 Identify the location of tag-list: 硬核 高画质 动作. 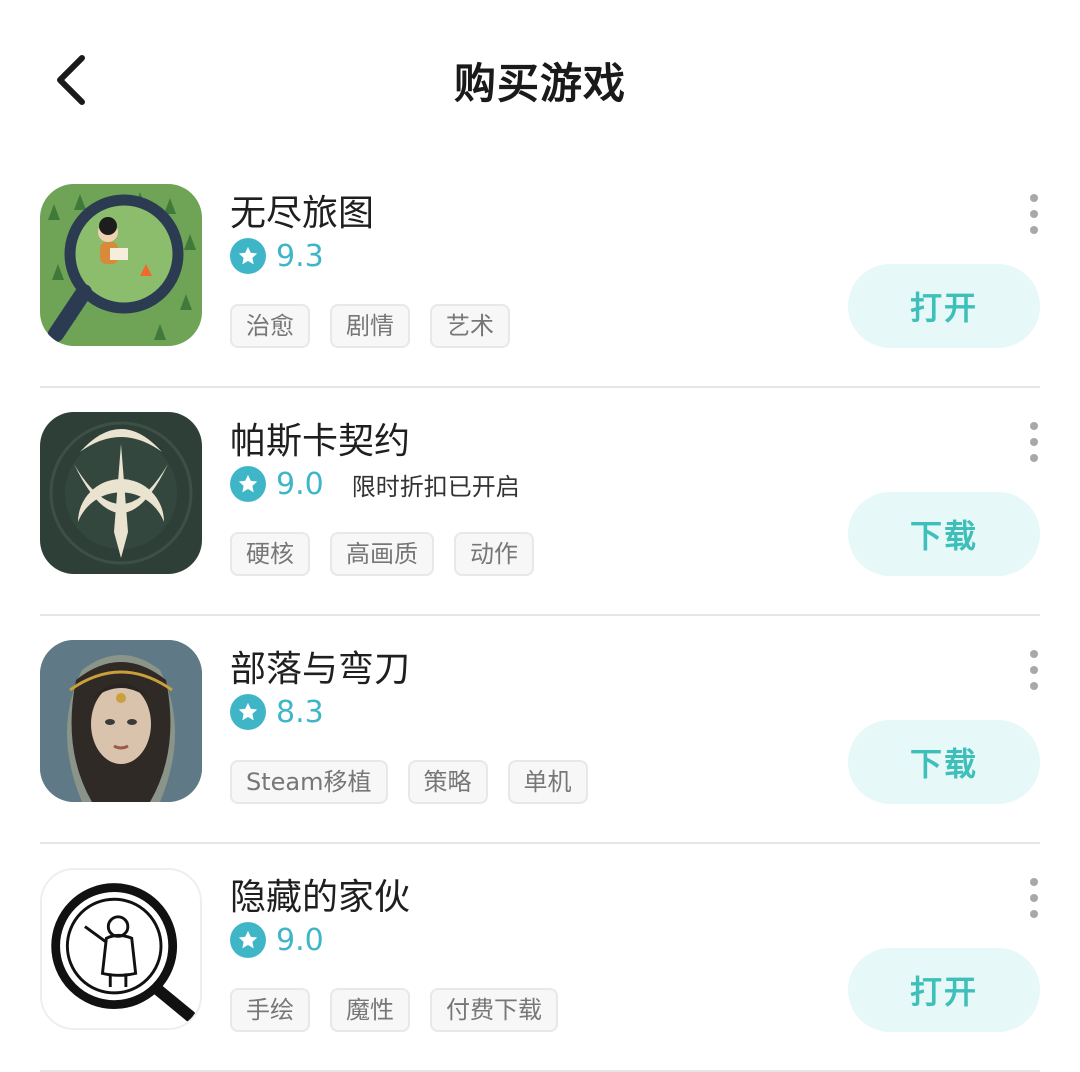
(382, 554).